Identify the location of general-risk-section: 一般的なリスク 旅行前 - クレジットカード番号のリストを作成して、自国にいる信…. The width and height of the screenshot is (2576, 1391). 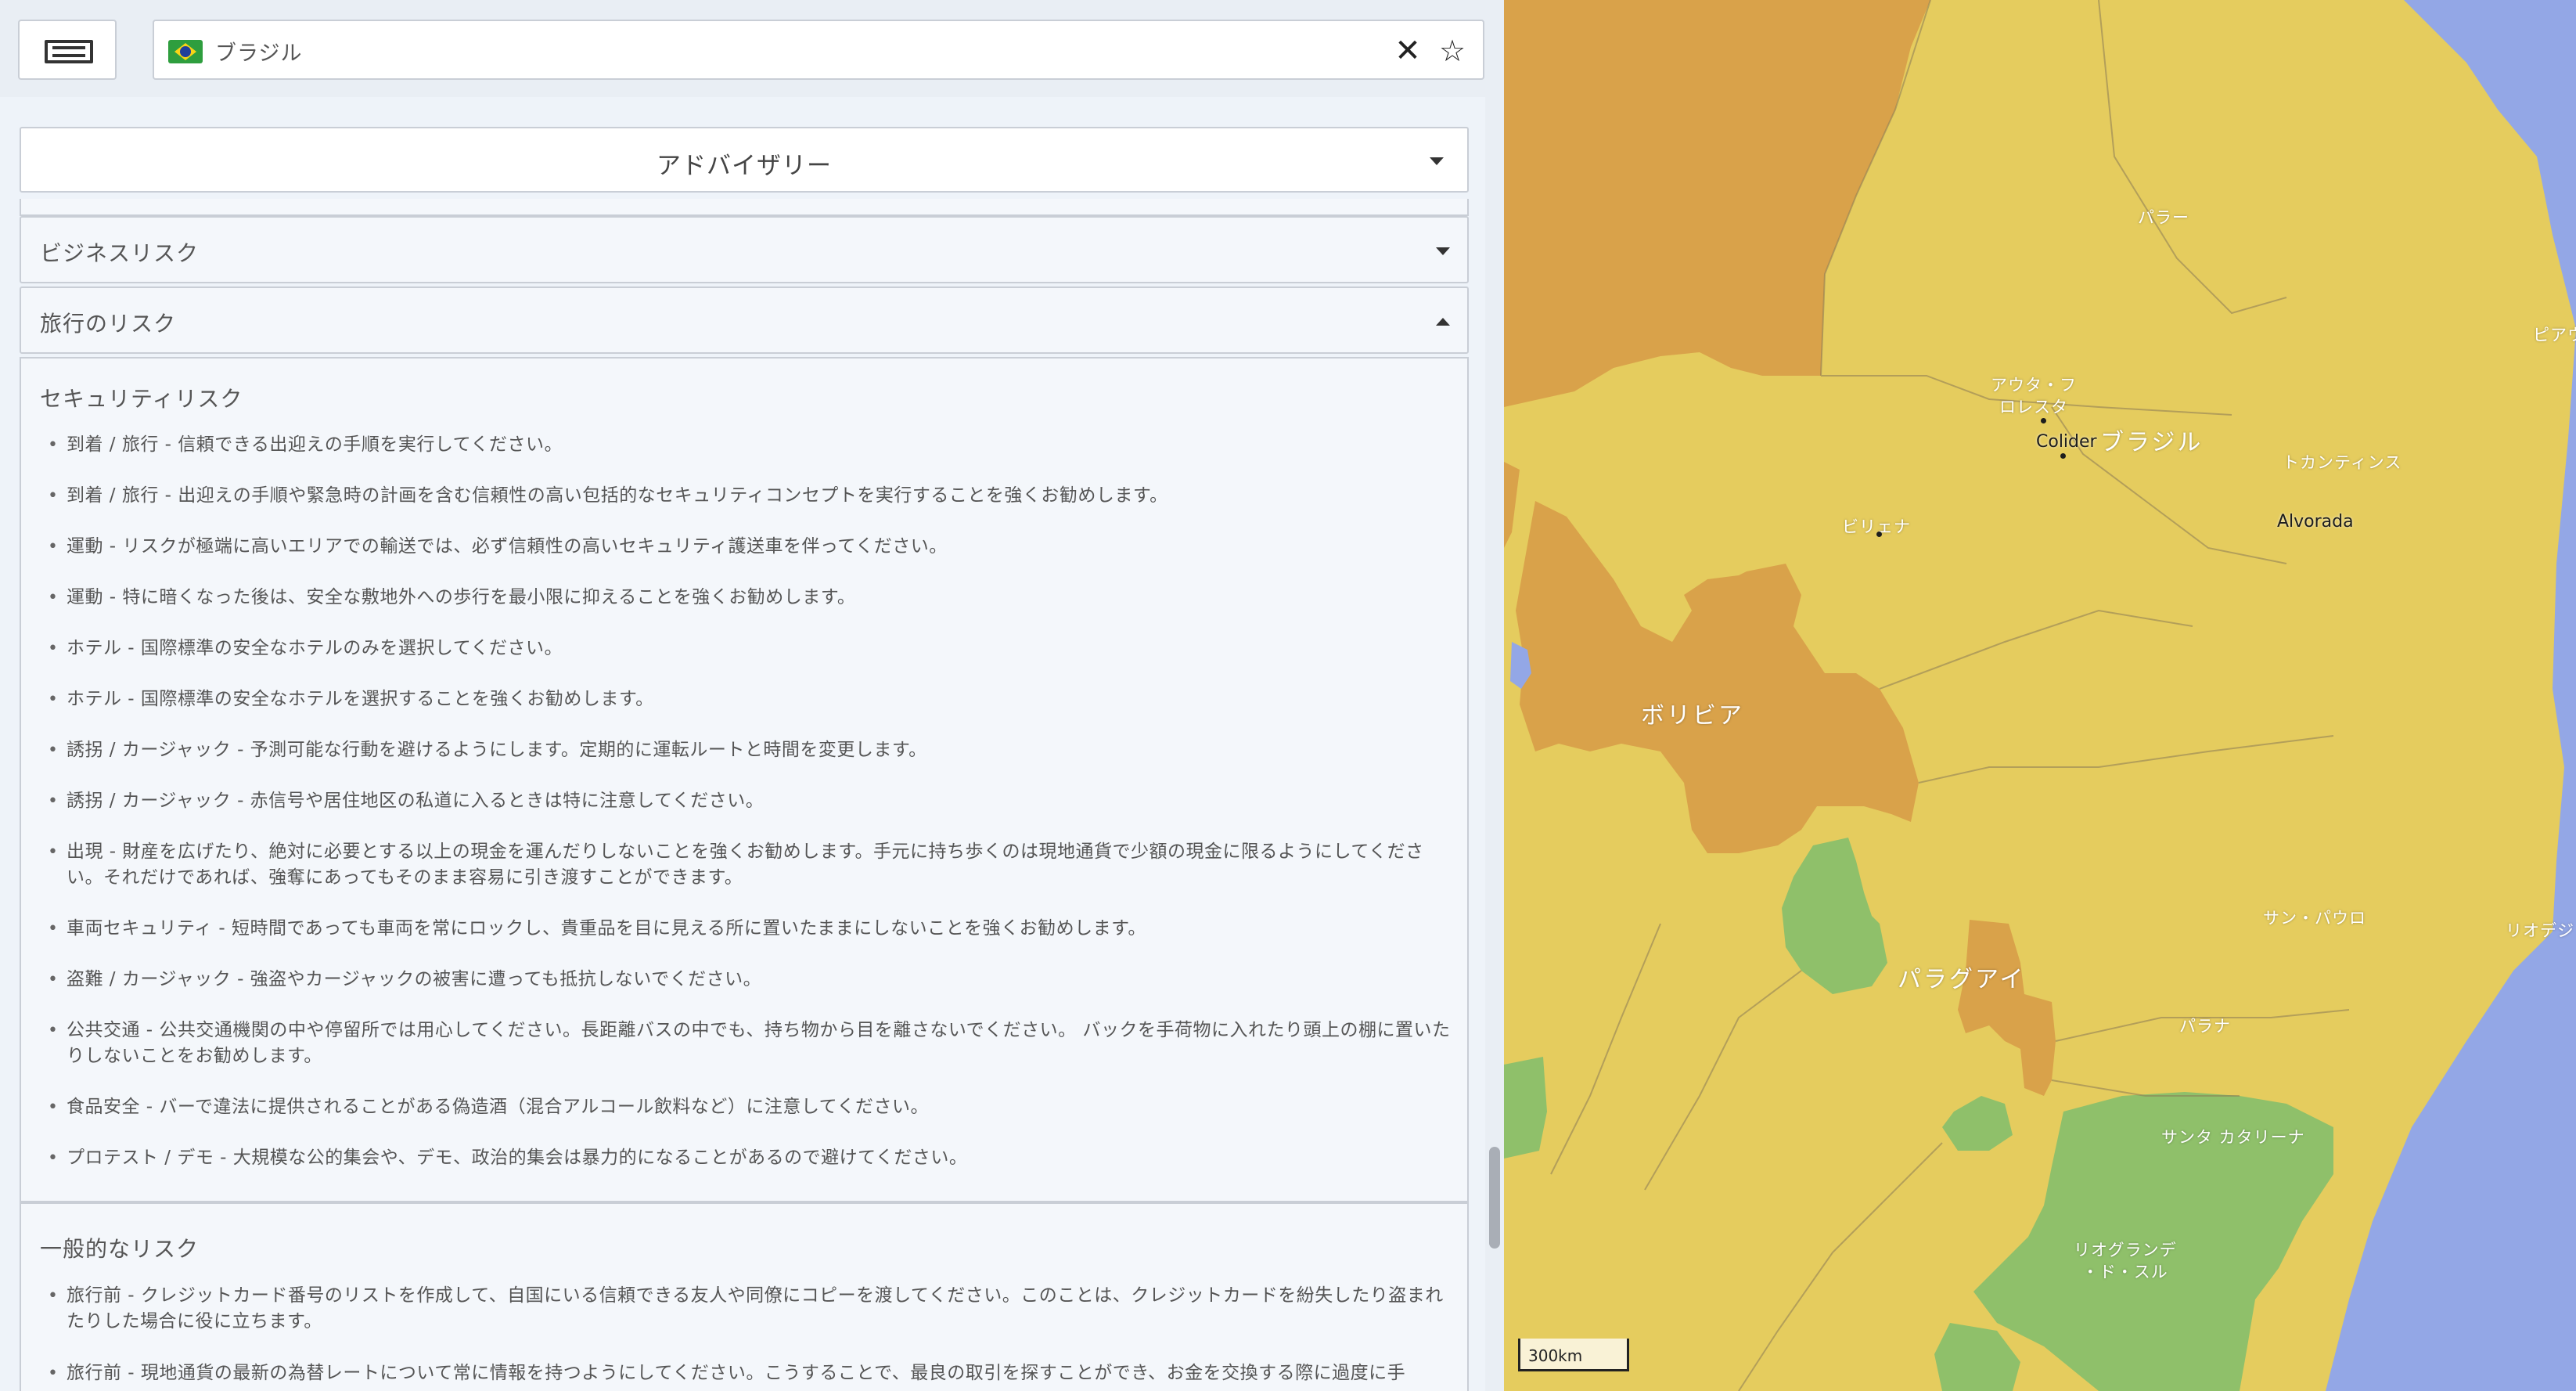
(744, 1296).